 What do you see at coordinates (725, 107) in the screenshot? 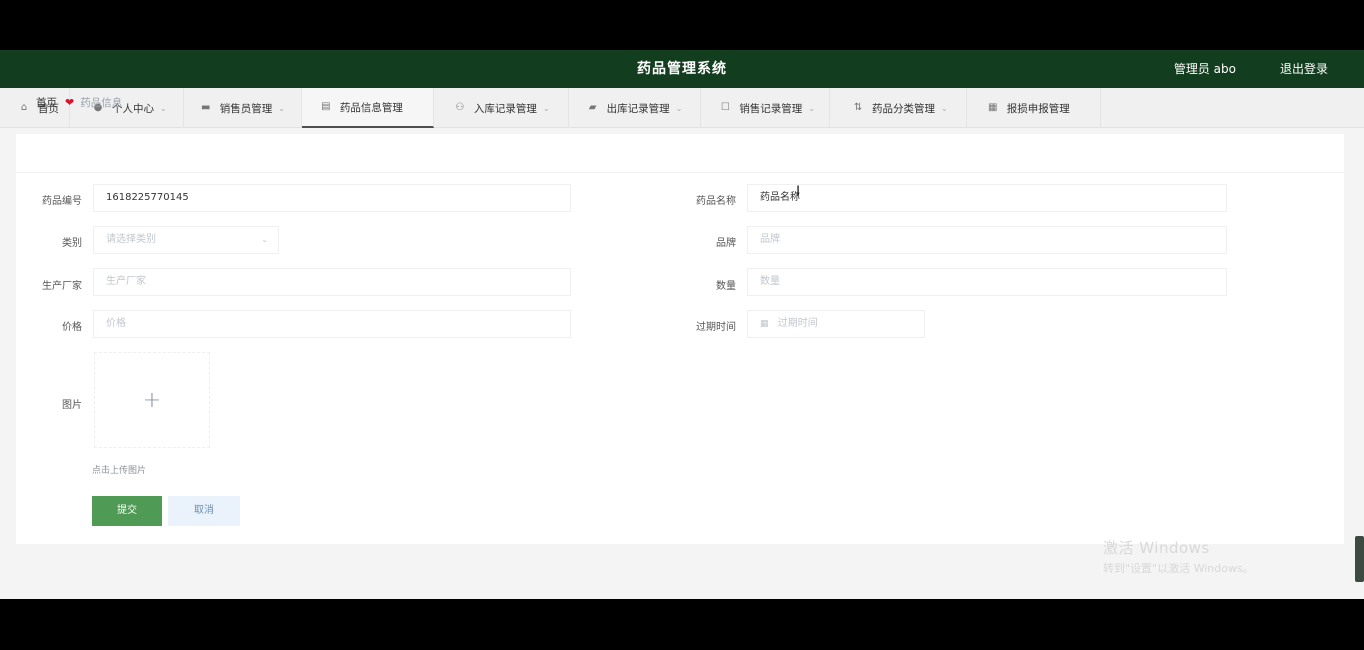
I see `list-icon: ☐` at bounding box center [725, 107].